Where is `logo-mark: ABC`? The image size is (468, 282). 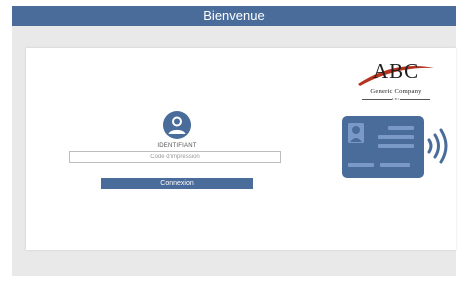 logo-mark: ABC is located at coordinates (396, 71).